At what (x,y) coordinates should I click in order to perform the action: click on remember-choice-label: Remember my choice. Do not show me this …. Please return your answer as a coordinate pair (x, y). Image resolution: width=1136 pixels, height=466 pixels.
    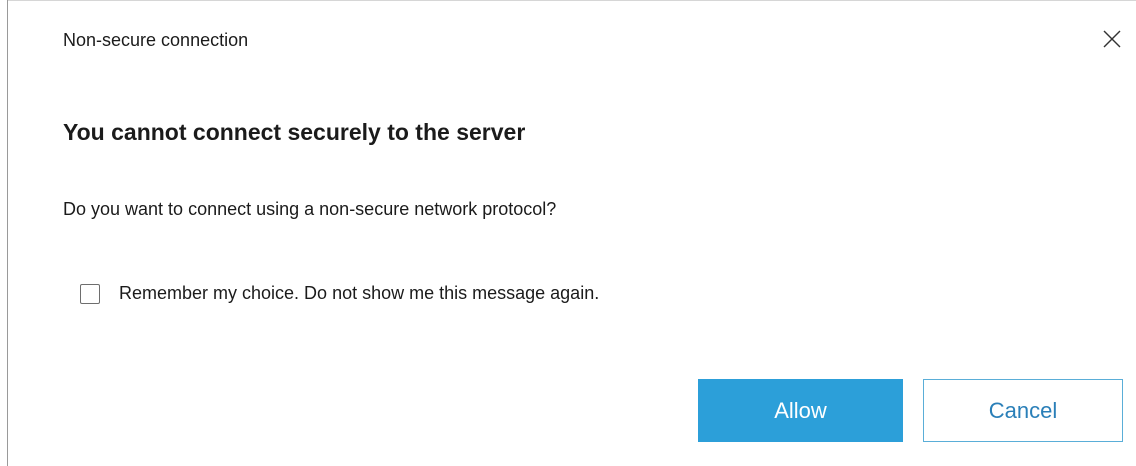
    Looking at the image, I should click on (359, 293).